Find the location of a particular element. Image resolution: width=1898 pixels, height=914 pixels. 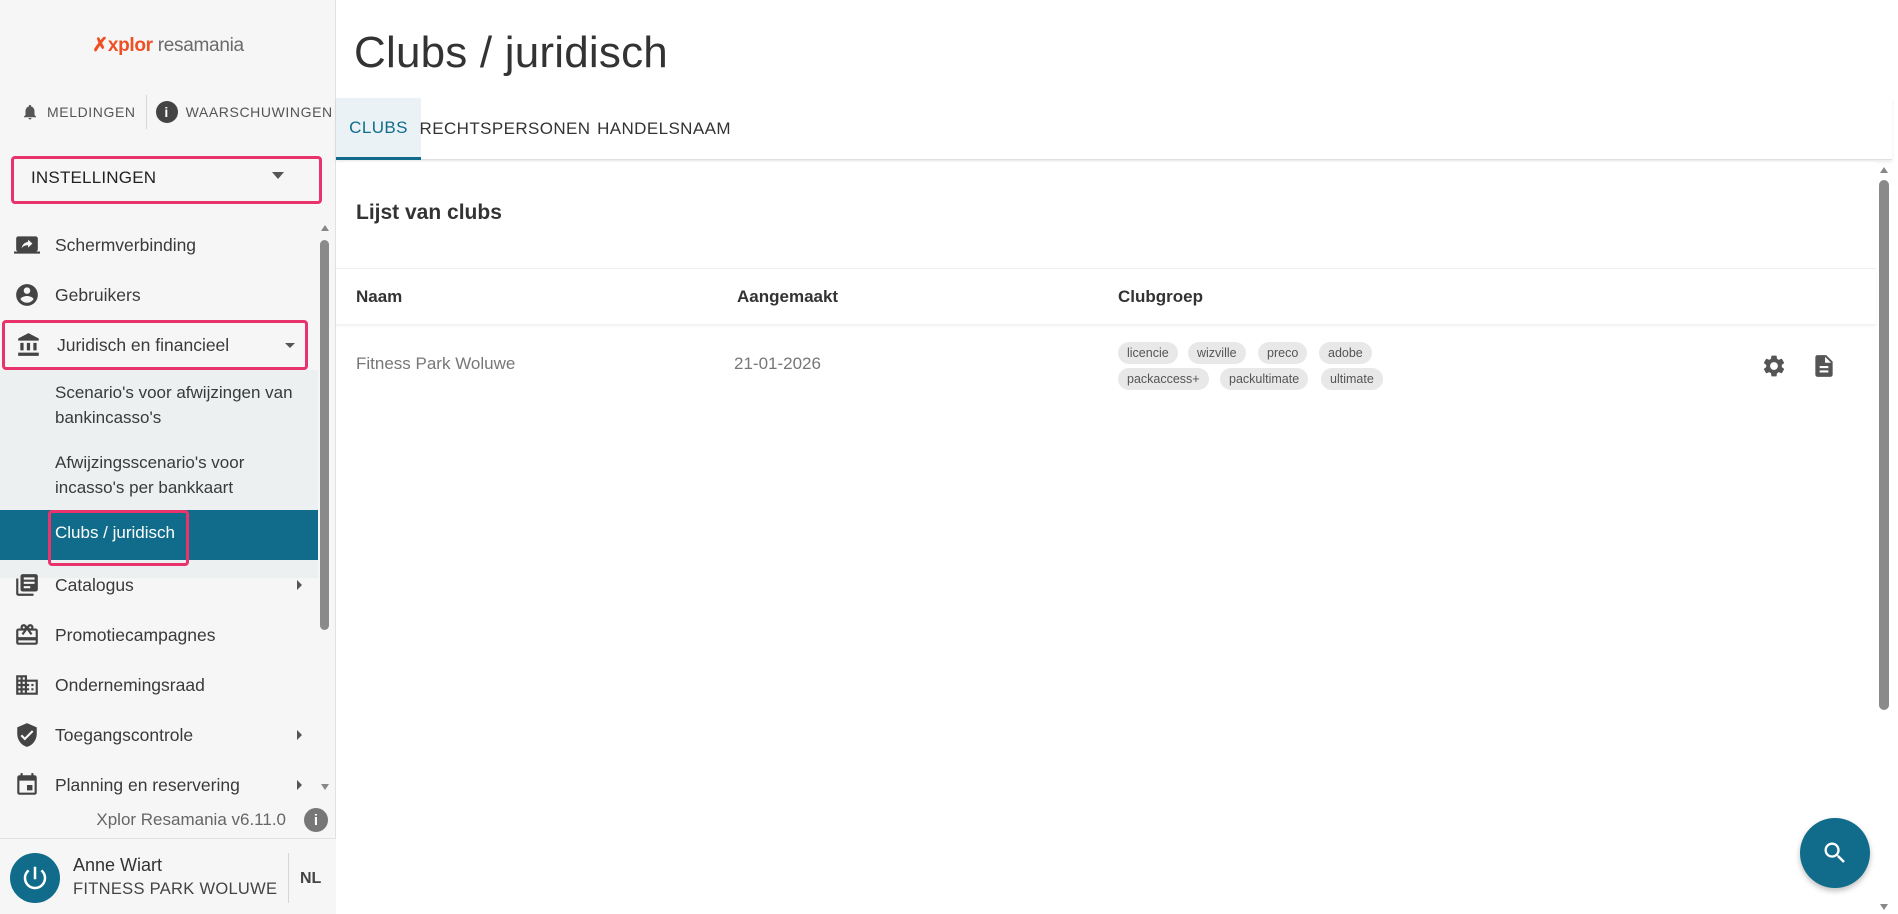

clubgroup-chip: packultimate is located at coordinates (1264, 379).